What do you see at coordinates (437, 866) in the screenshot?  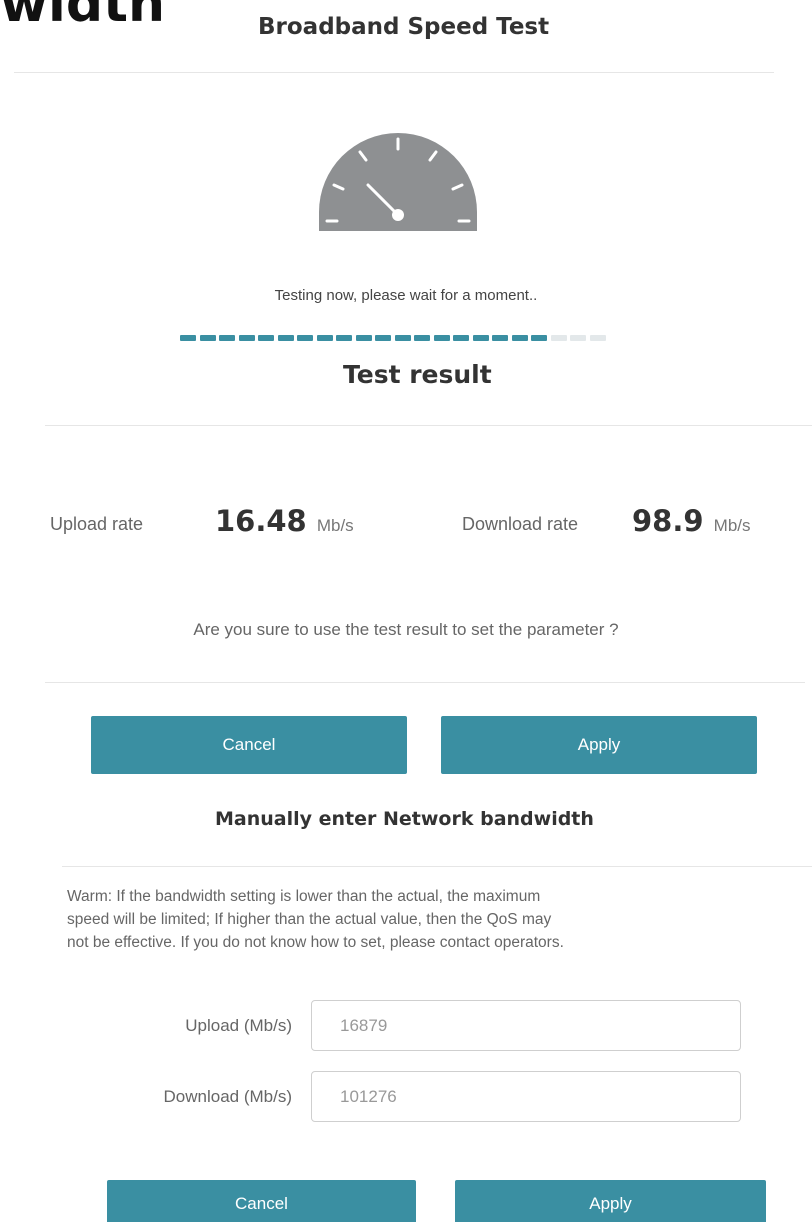 I see `manual-divider` at bounding box center [437, 866].